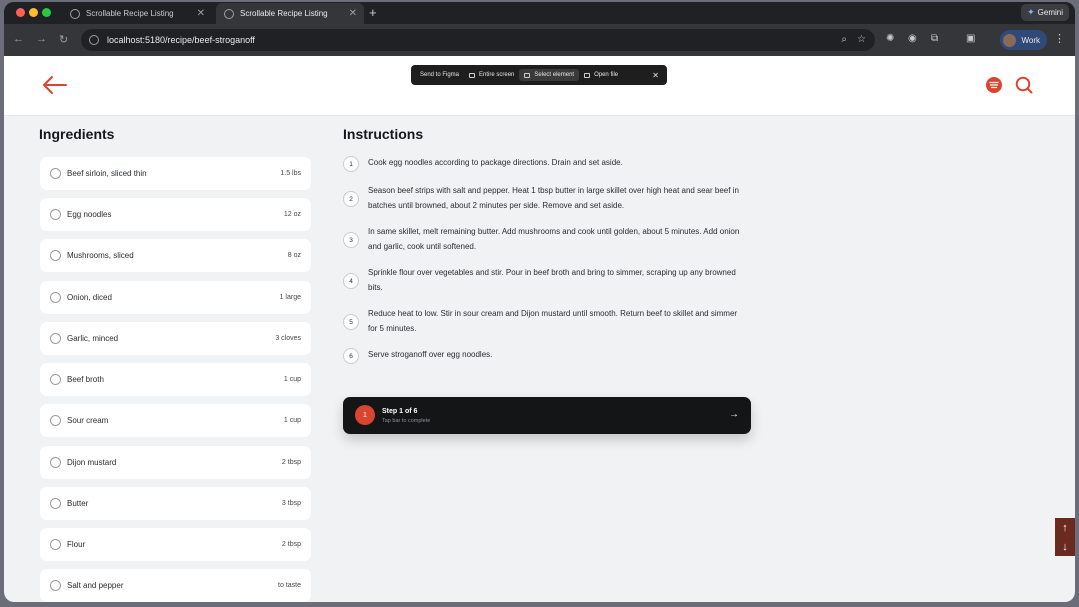  Describe the element at coordinates (861, 39) in the screenshot. I see `bookmark-star-icon: ☆` at that location.